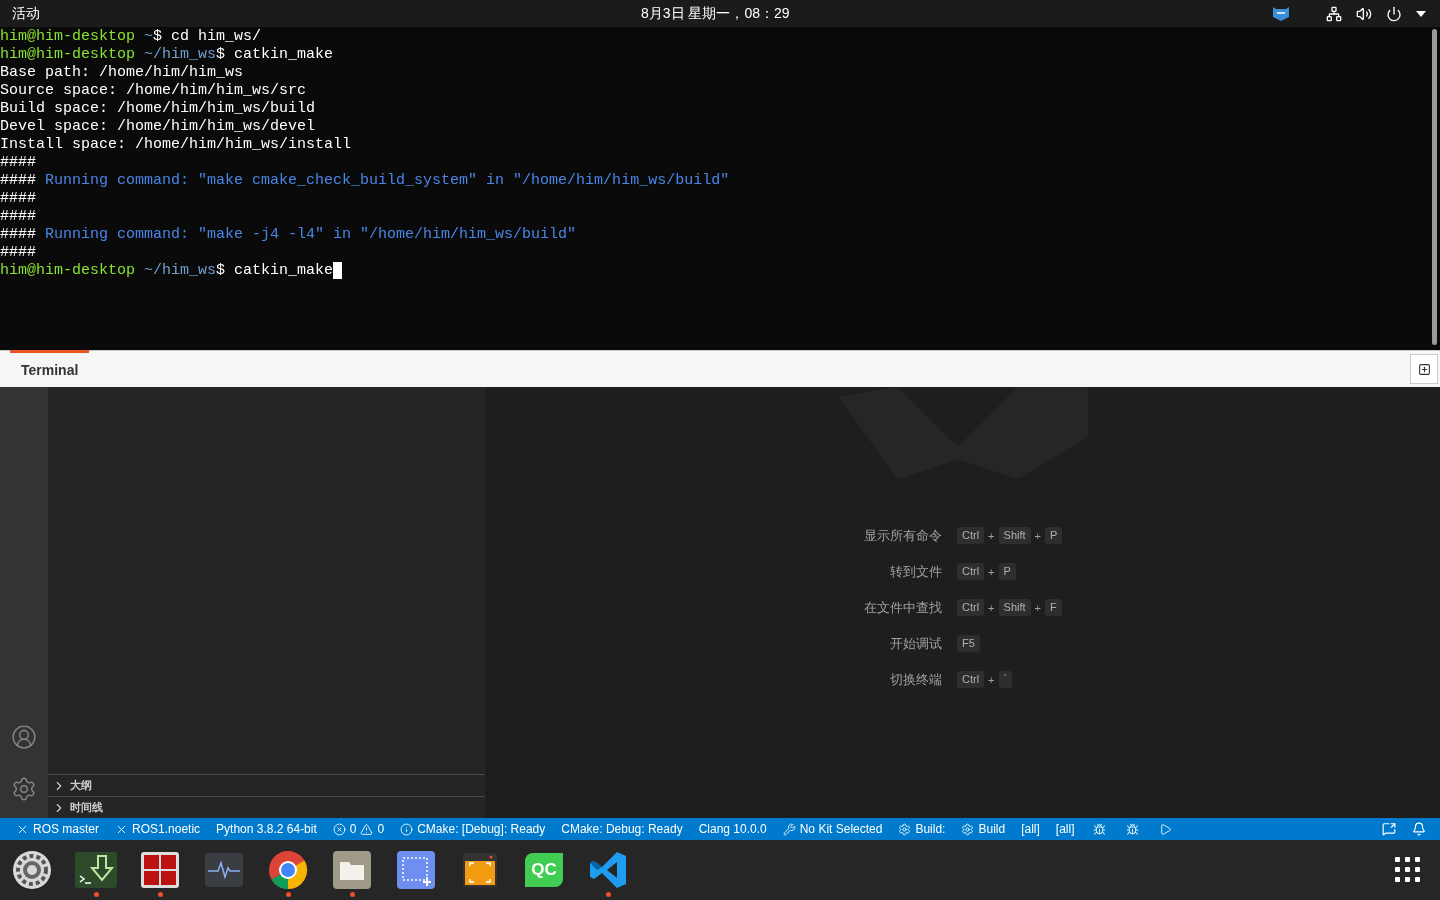  Describe the element at coordinates (176, 145) in the screenshot. I see `terminal-line: Install space: /home/him/him_ws/install` at that location.